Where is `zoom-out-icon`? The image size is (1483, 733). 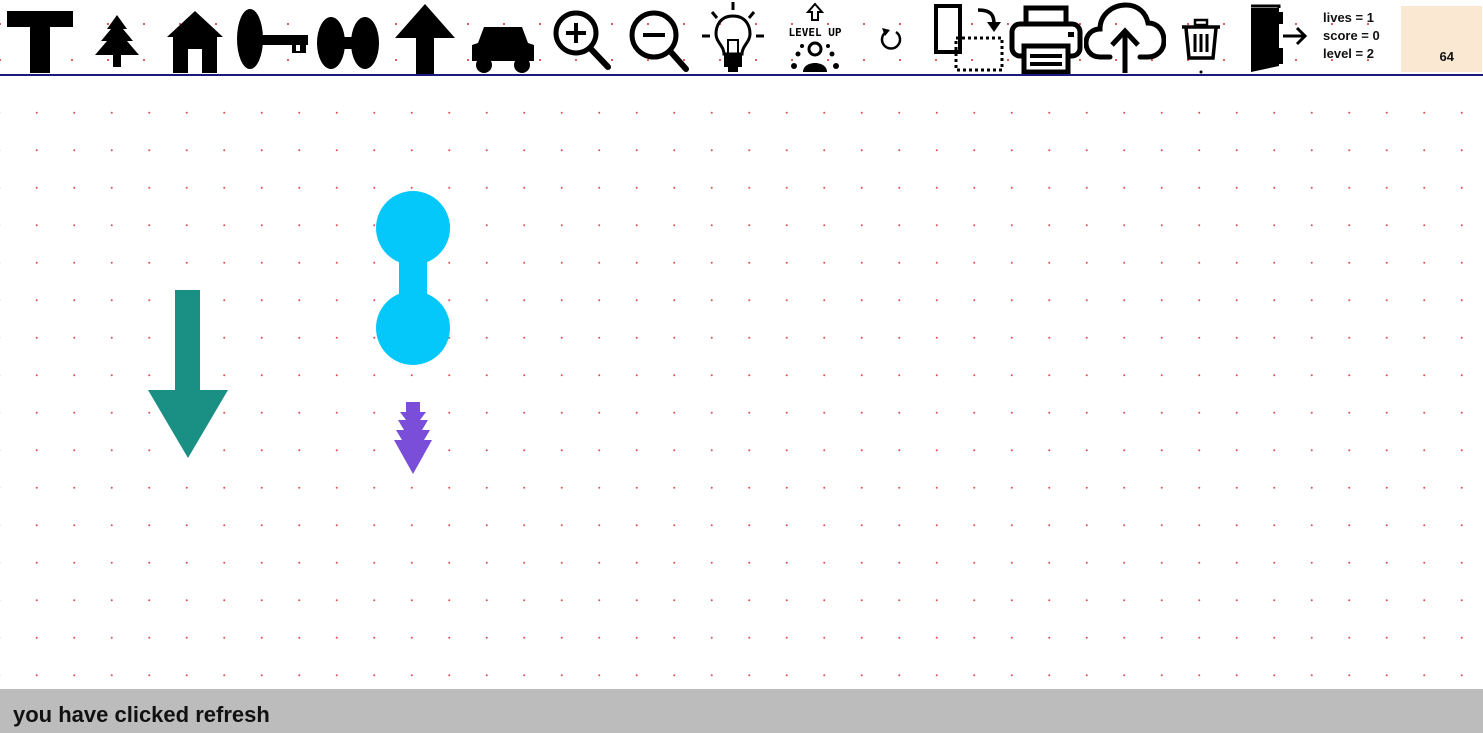
zoom-out-icon is located at coordinates (659, 41).